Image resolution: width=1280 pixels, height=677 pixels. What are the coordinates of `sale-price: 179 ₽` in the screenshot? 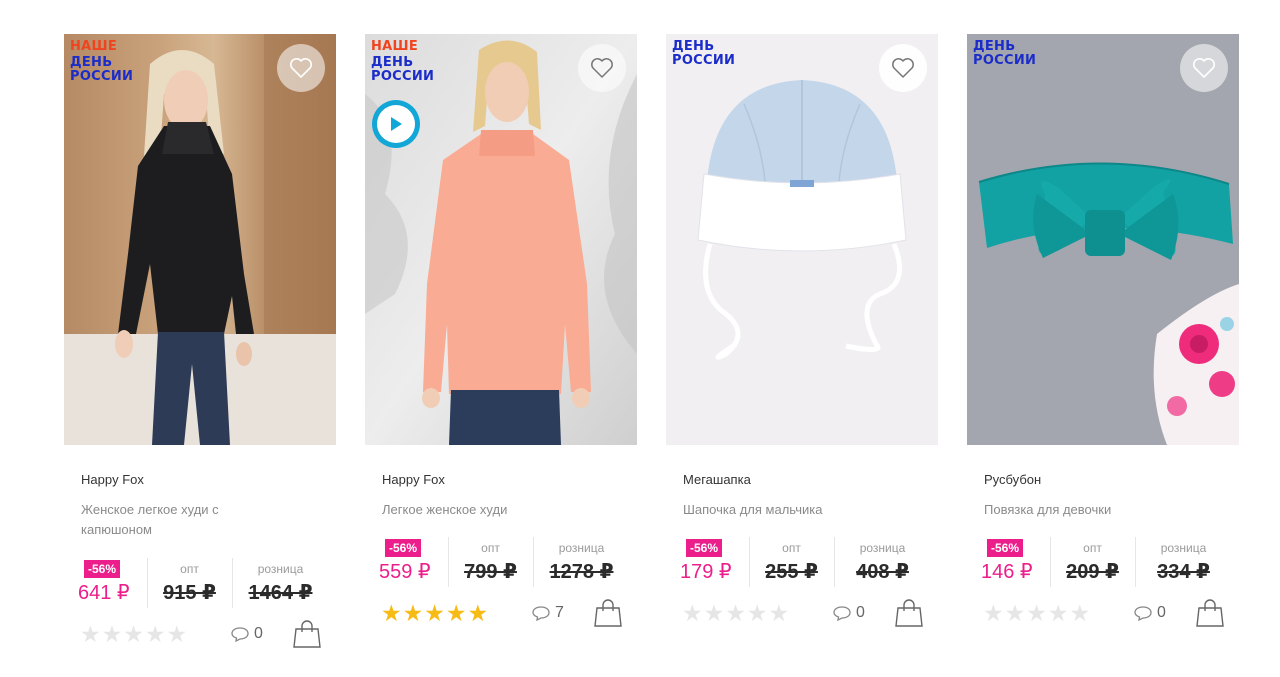 It's located at (706, 572).